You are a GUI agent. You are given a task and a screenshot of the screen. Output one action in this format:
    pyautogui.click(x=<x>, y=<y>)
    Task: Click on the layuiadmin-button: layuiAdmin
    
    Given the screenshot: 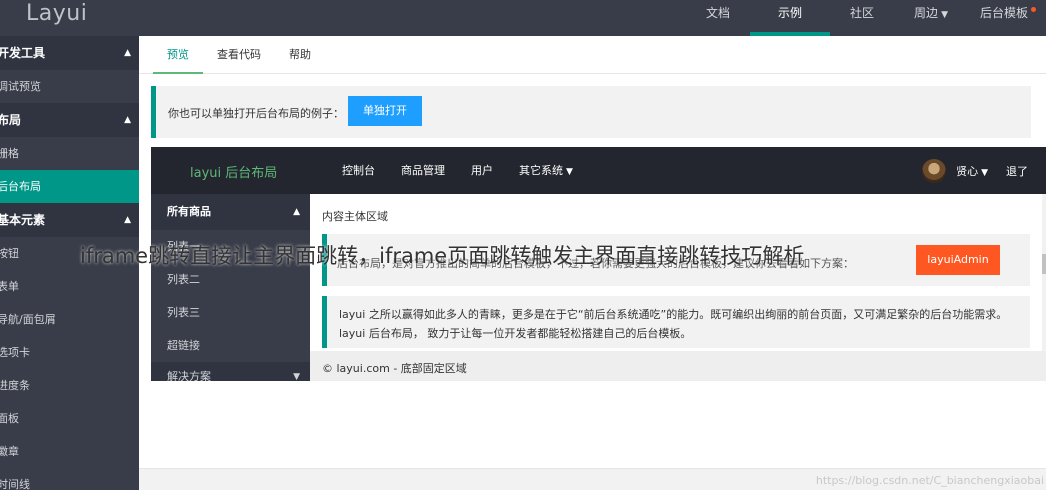 What is the action you would take?
    pyautogui.click(x=958, y=260)
    